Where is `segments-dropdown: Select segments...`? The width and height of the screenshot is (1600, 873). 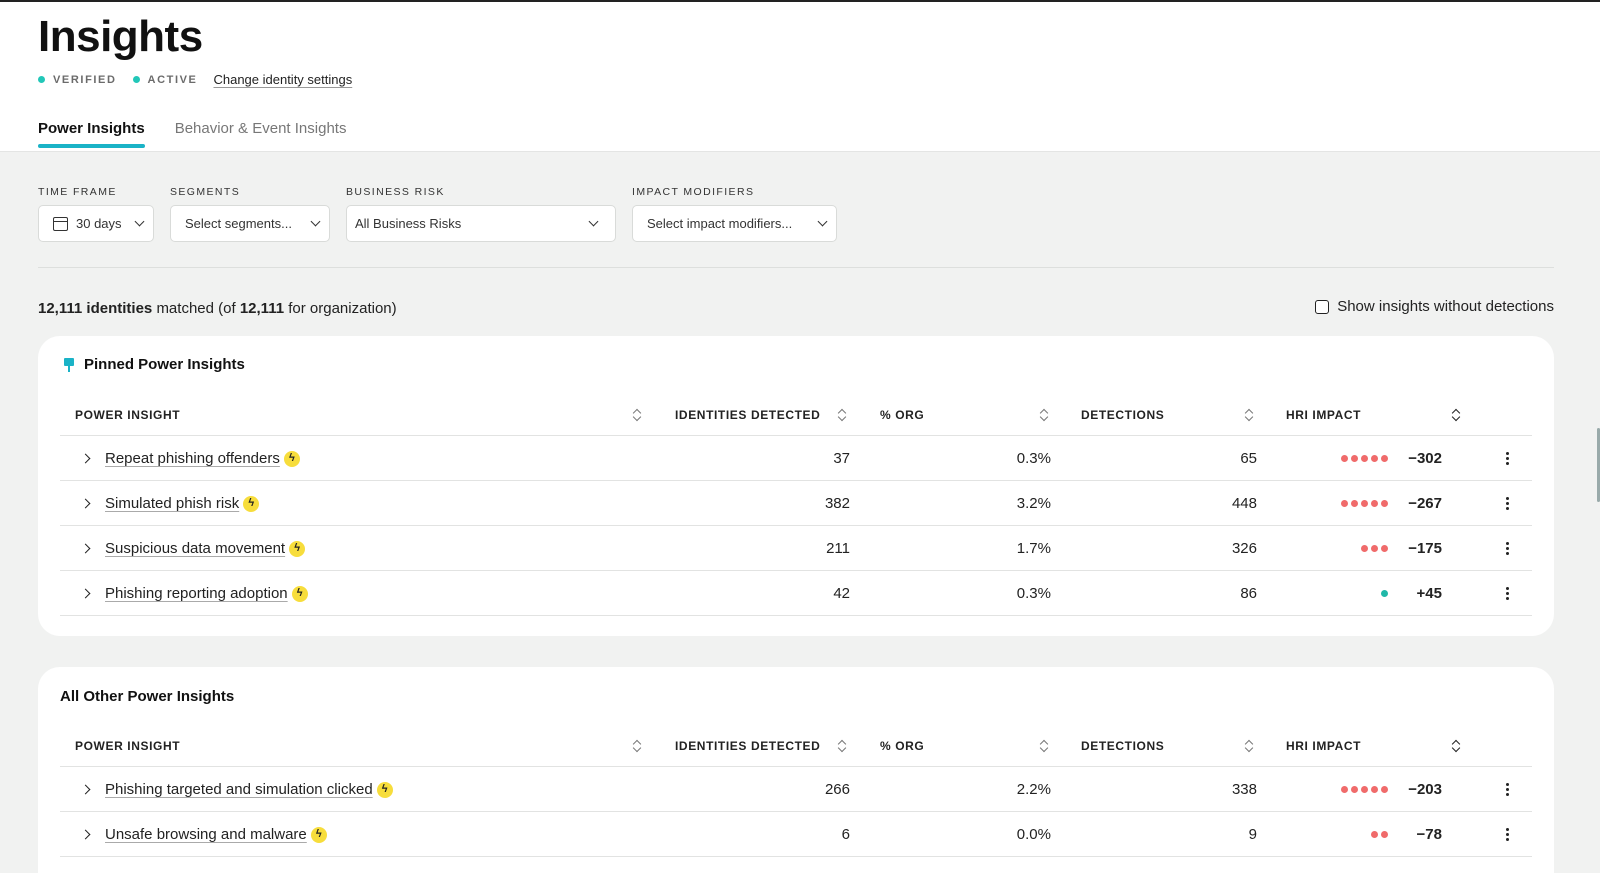
segments-dropdown: Select segments... is located at coordinates (250, 223).